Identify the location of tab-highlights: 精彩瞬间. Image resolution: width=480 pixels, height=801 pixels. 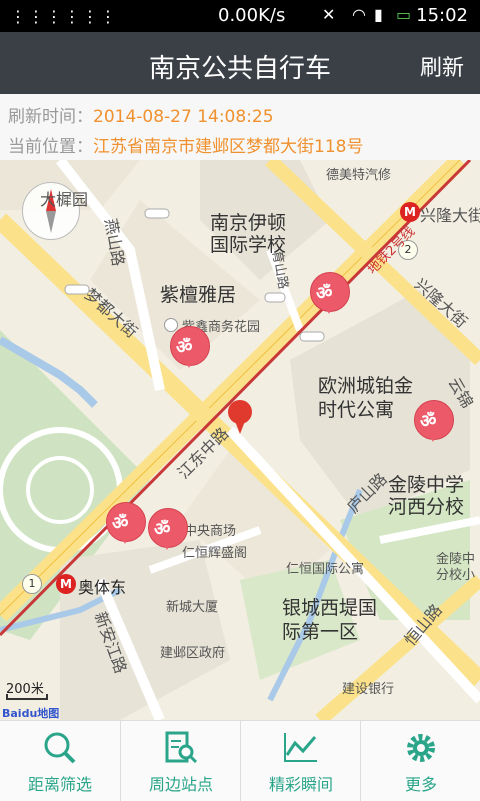
(301, 761).